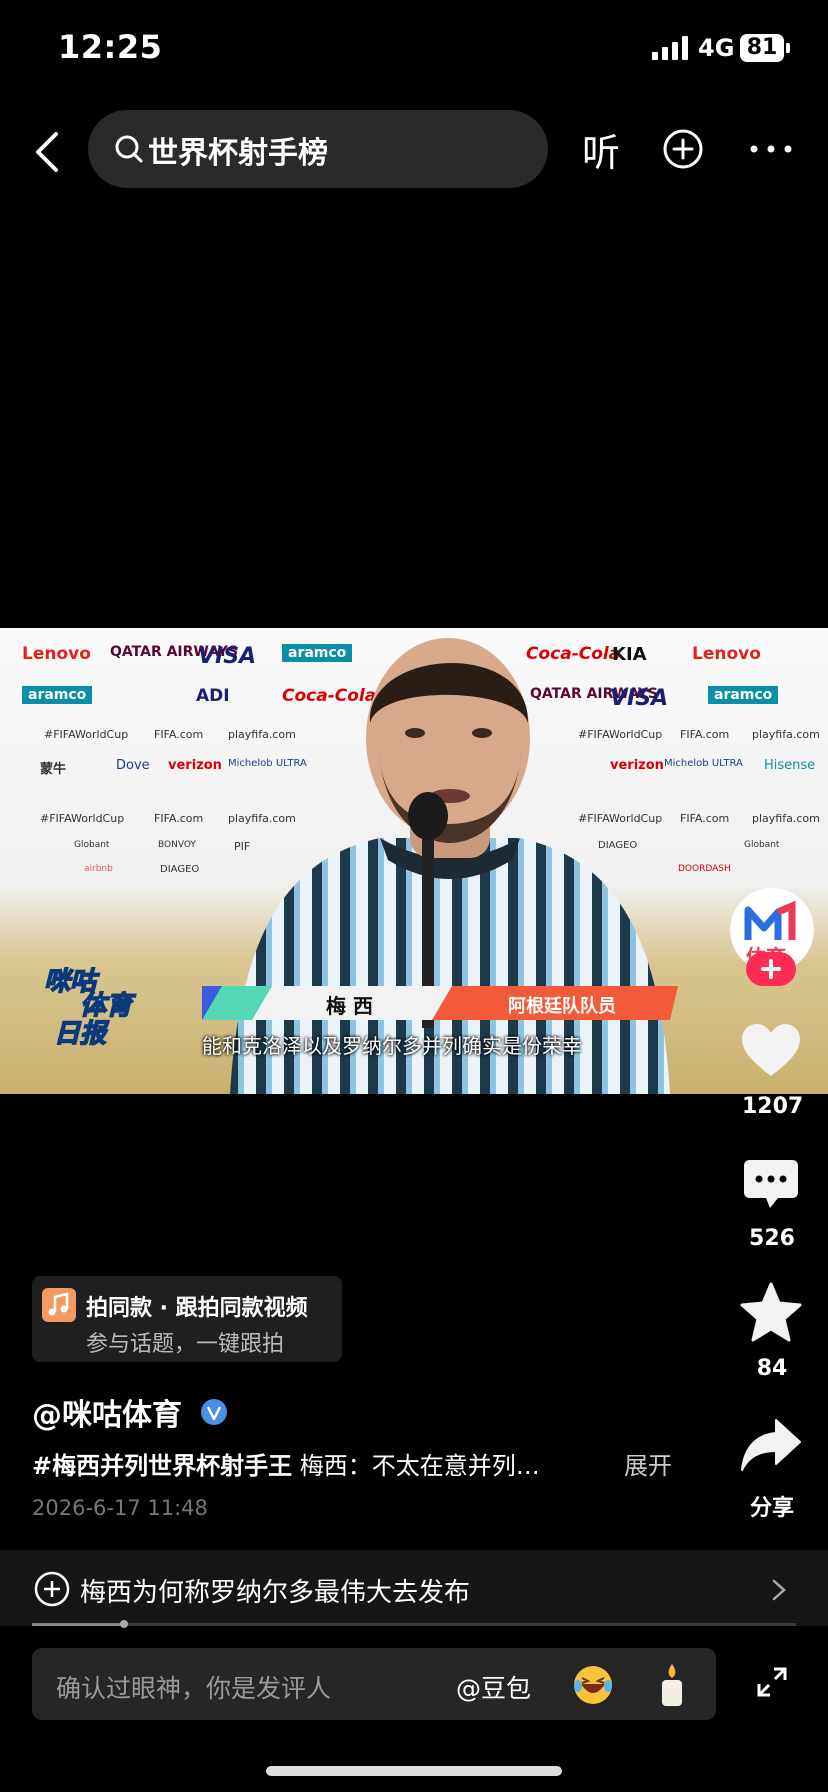 The width and height of the screenshot is (828, 1792). I want to click on chevron-right-icon, so click(779, 1590).